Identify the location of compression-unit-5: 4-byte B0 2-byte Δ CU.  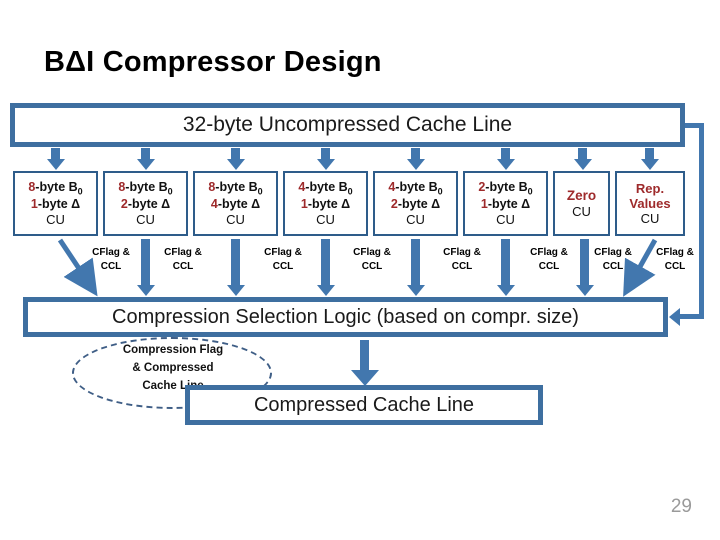
(415, 203).